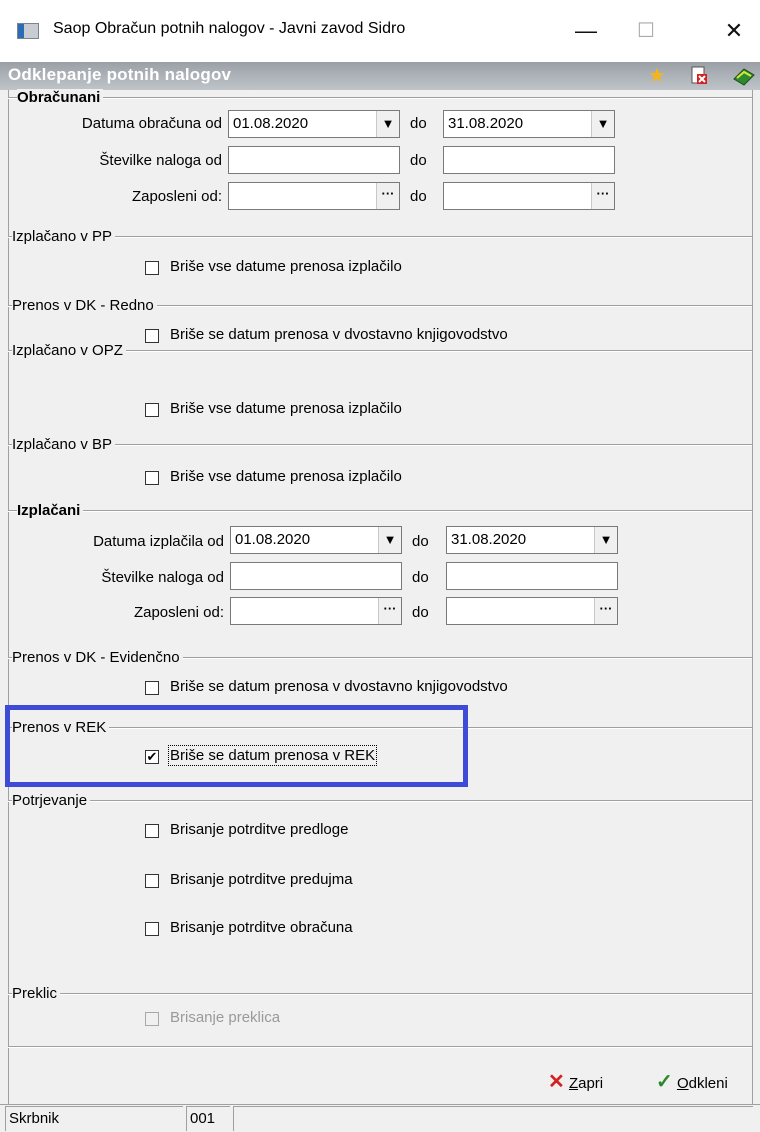  I want to click on panel-right-border, so click(752, 597).